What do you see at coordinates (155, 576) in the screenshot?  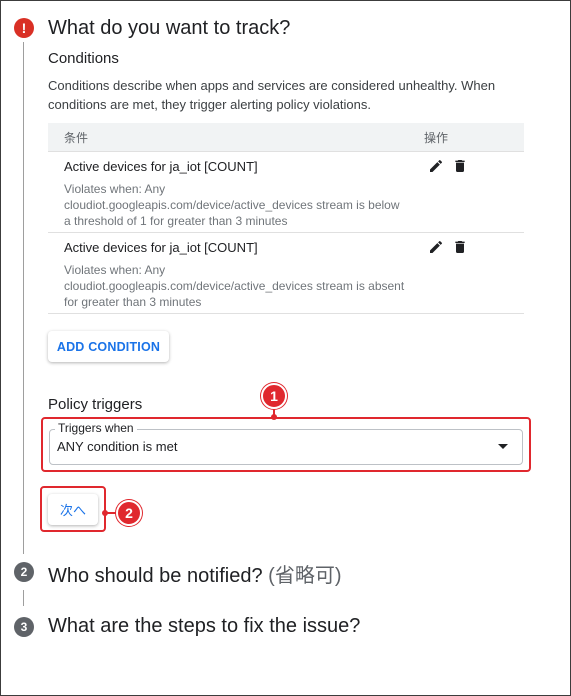 I see `step-2-title-text: Who should be notified?` at bounding box center [155, 576].